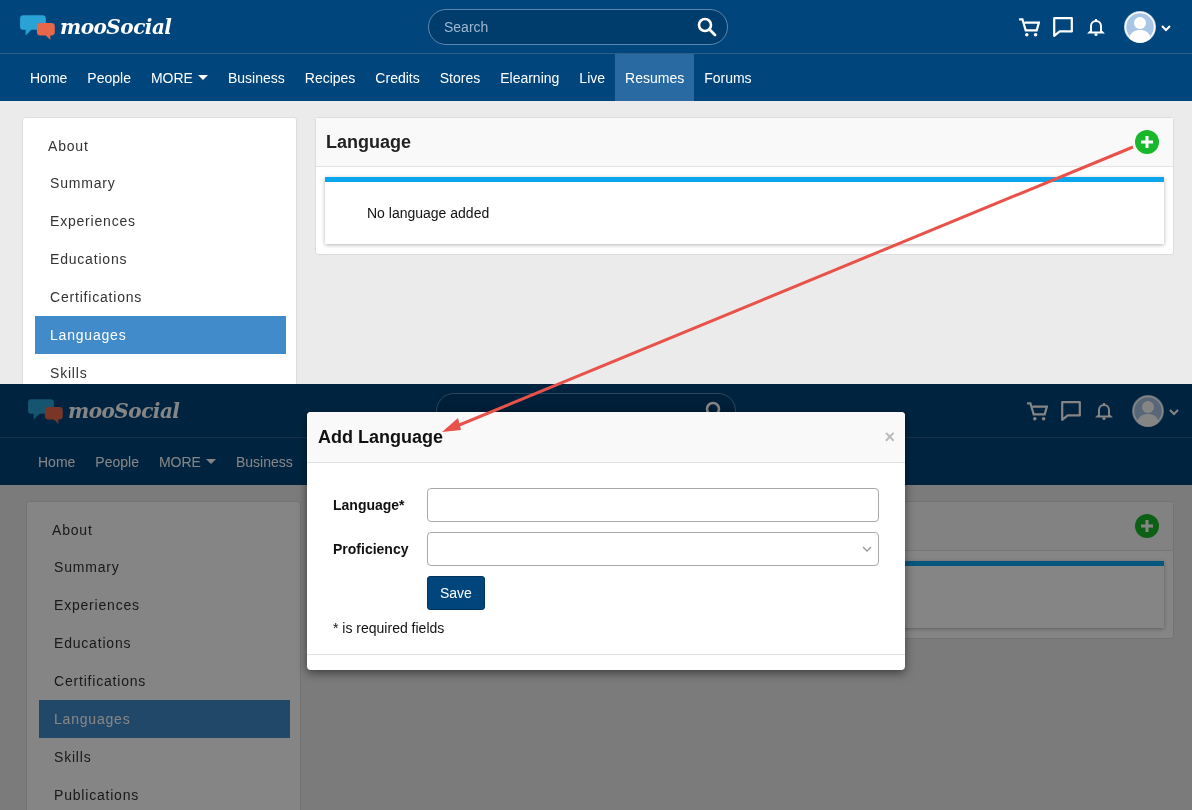 The width and height of the screenshot is (1192, 810). What do you see at coordinates (368, 142) in the screenshot?
I see `panel-title: Language` at bounding box center [368, 142].